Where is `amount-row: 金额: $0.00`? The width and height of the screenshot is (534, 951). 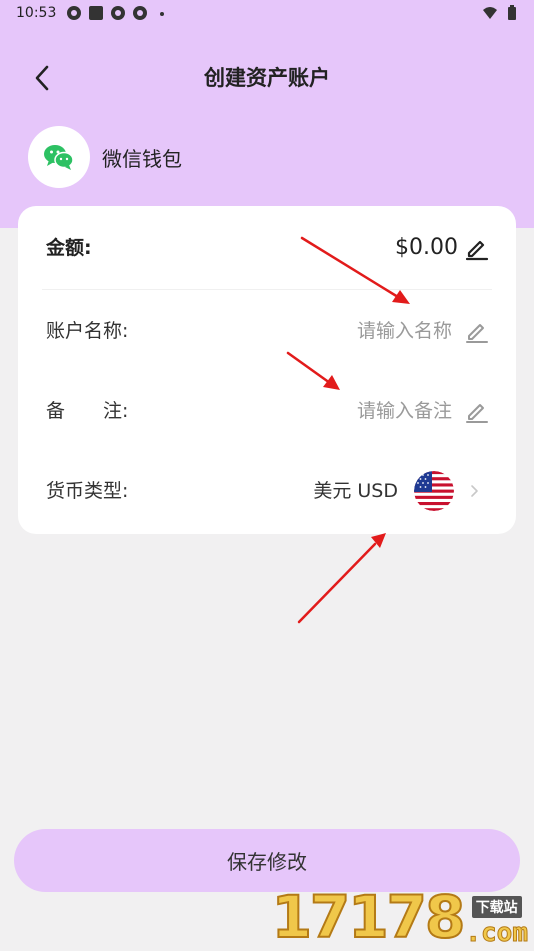 amount-row: 金额: $0.00 is located at coordinates (267, 248).